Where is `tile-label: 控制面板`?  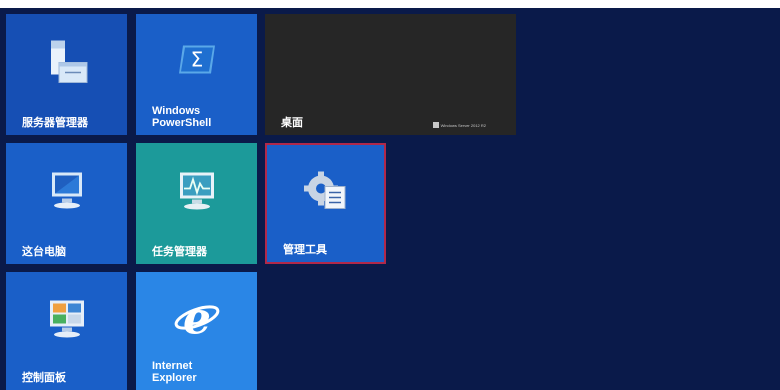 tile-label: 控制面板 is located at coordinates (44, 378).